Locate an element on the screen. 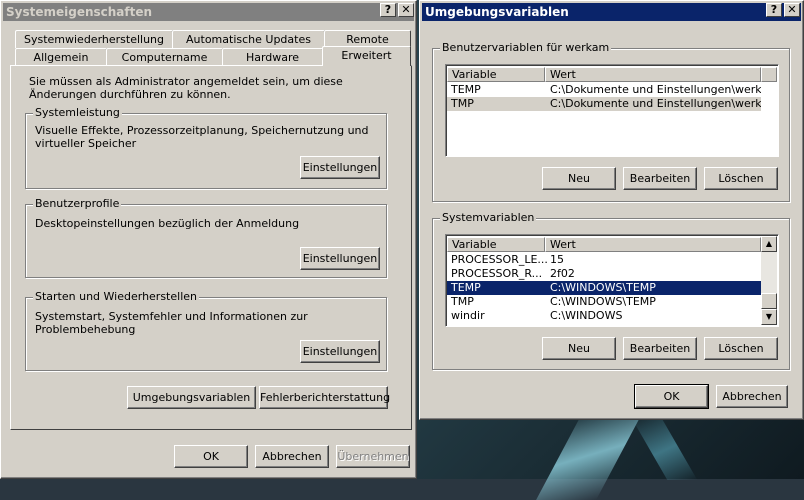 This screenshot has height=500, width=804. startup-settings-button: Einstellungen is located at coordinates (340, 351).